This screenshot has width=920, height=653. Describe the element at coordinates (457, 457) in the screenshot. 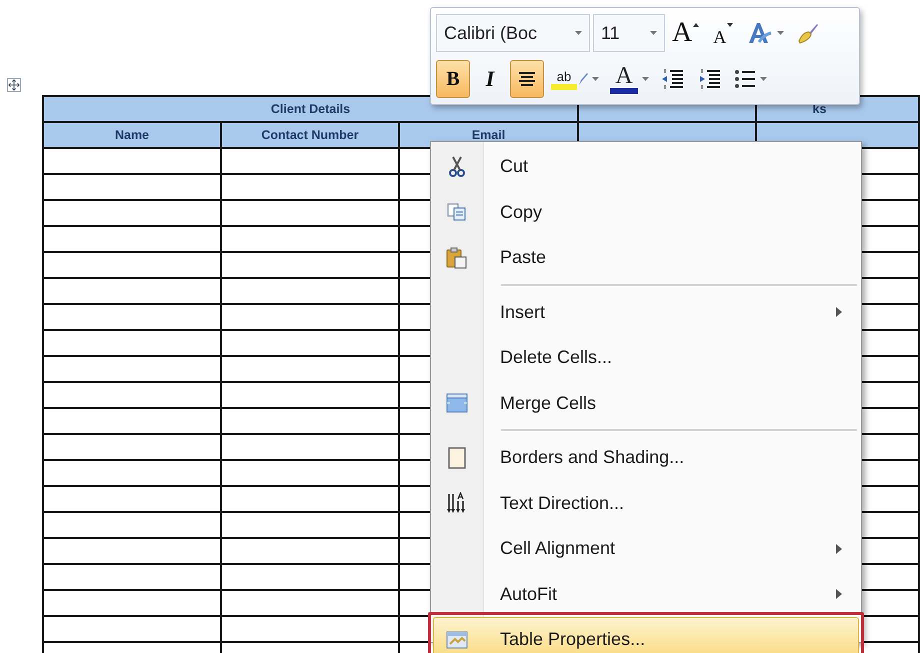

I see `page-icon` at that location.